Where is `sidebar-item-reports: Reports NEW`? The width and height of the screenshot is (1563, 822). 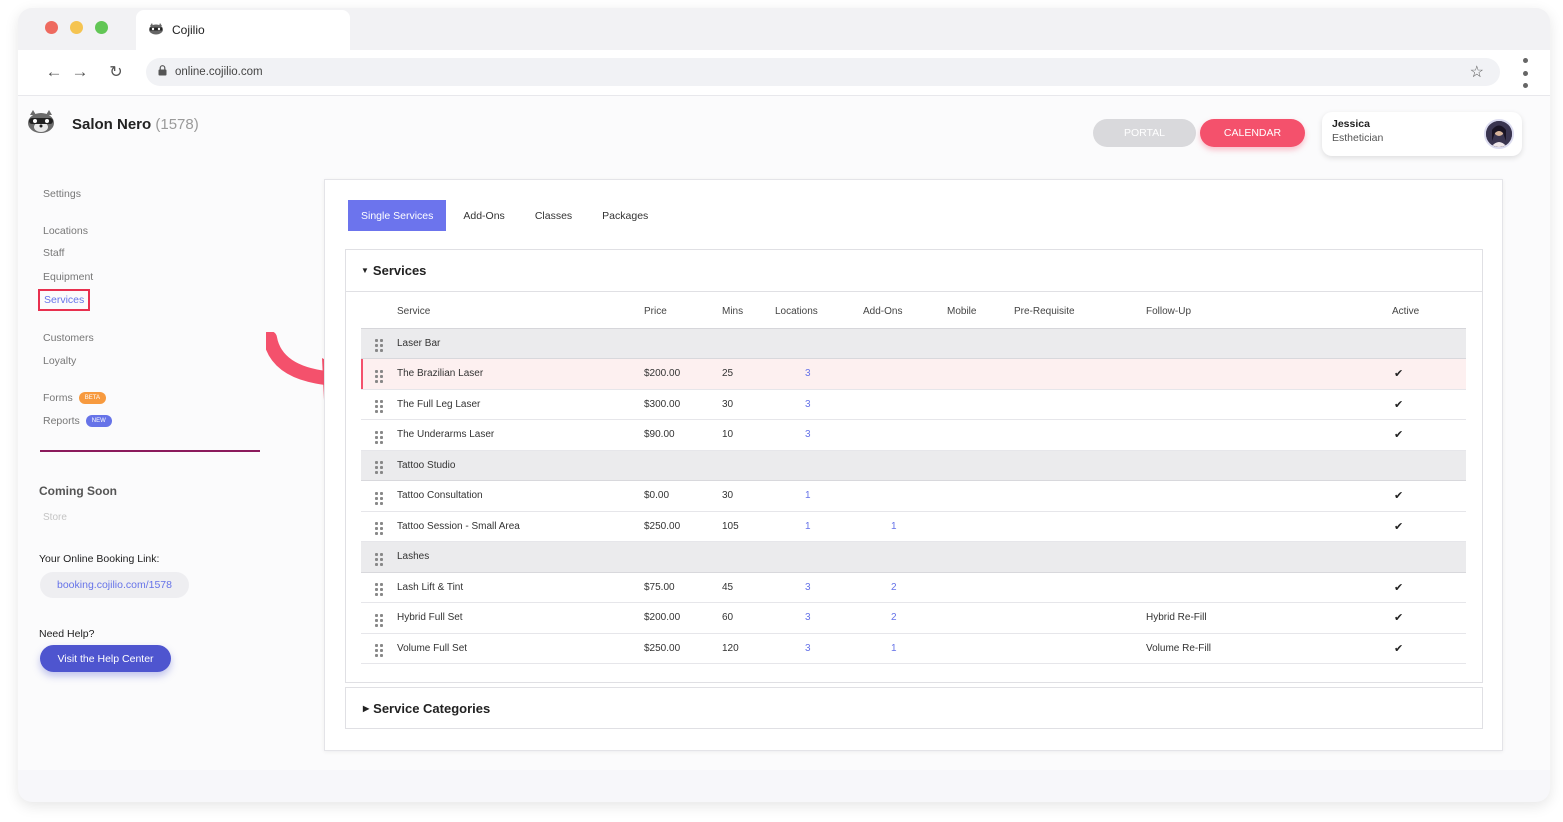
sidebar-item-reports: Reports NEW is located at coordinates (77, 421).